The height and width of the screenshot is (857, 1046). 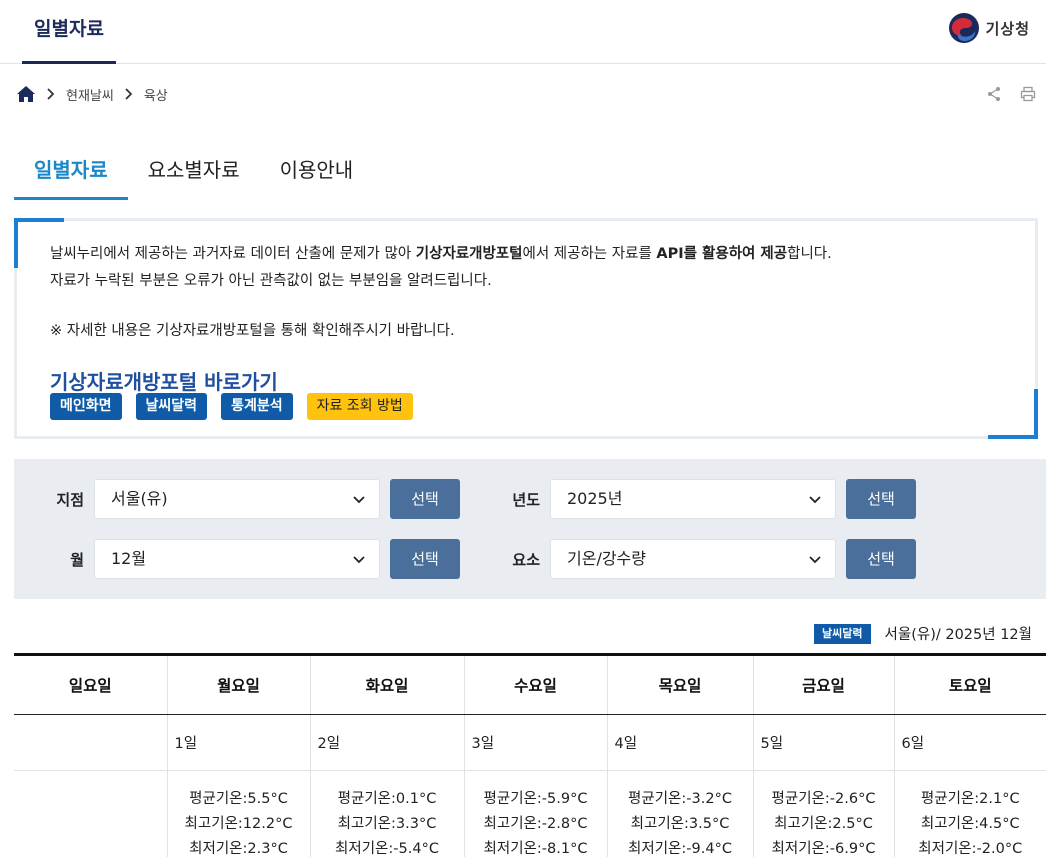 I want to click on min-temp: 최저기온:2.3°C, so click(x=238, y=849).